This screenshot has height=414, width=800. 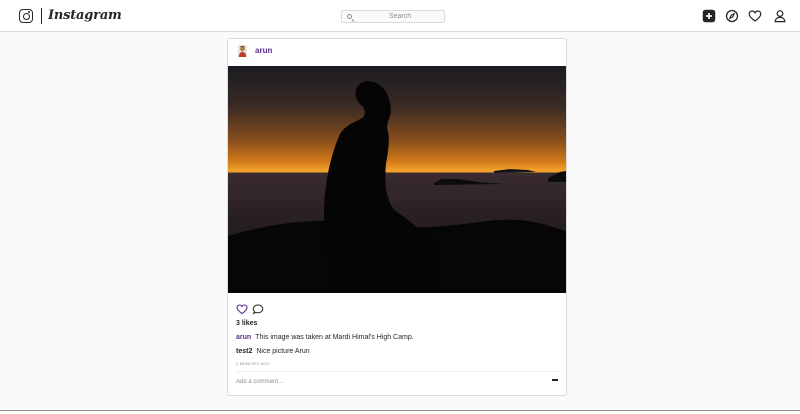 I want to click on add-post-icon, so click(x=709, y=16).